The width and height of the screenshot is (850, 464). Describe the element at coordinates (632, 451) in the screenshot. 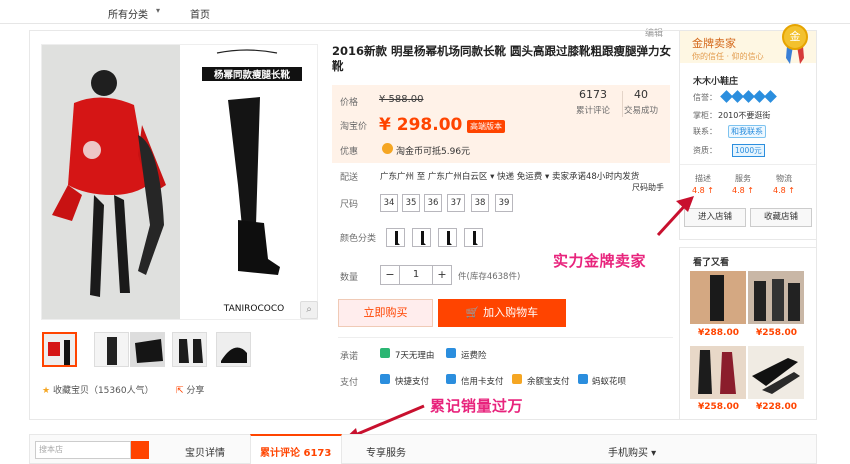

I see `tab-mobile-buy: 手机购买 ▾` at that location.